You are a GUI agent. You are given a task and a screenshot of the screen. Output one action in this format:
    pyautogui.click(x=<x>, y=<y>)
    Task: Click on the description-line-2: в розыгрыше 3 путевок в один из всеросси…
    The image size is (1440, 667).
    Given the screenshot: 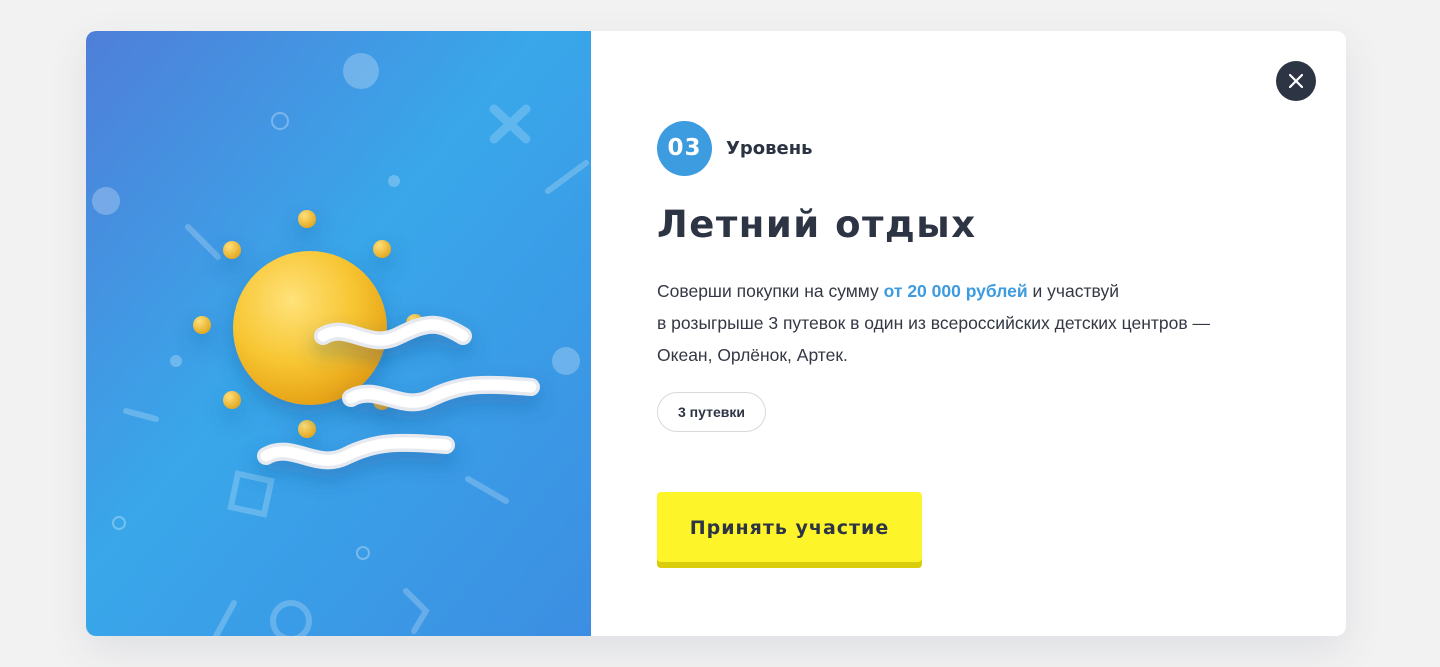 What is the action you would take?
    pyautogui.click(x=933, y=323)
    